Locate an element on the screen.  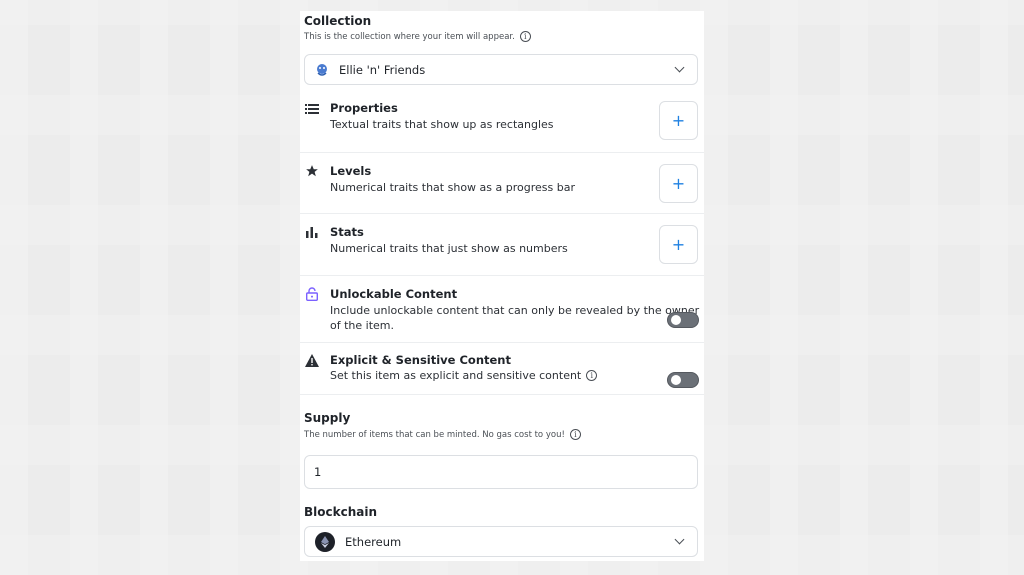
supply-input-value: 1 is located at coordinates (318, 472).